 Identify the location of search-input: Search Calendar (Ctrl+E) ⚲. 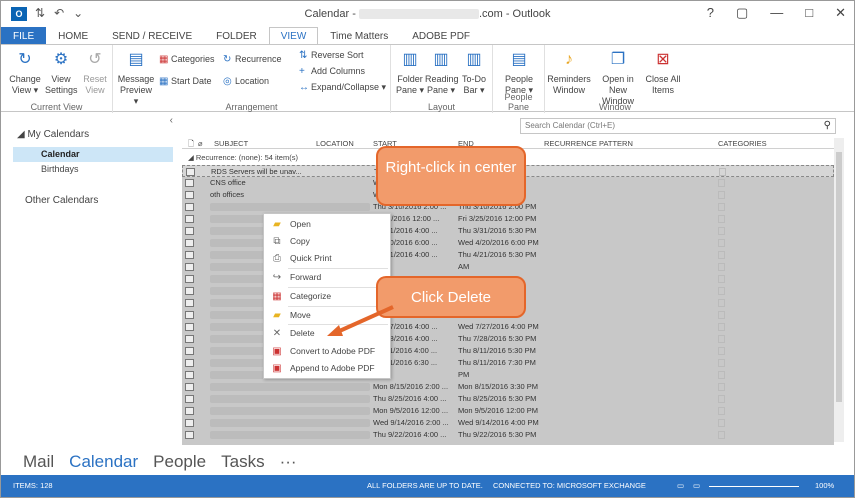
(678, 126).